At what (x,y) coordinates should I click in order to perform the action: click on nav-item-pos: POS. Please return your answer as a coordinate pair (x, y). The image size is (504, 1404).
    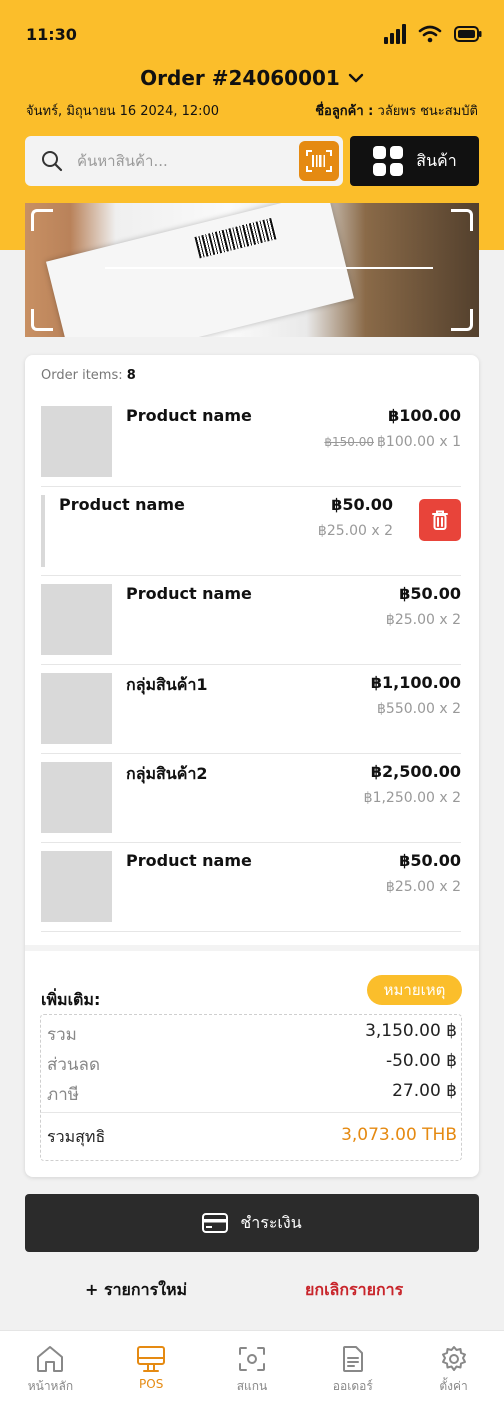
    Looking at the image, I should click on (151, 1367).